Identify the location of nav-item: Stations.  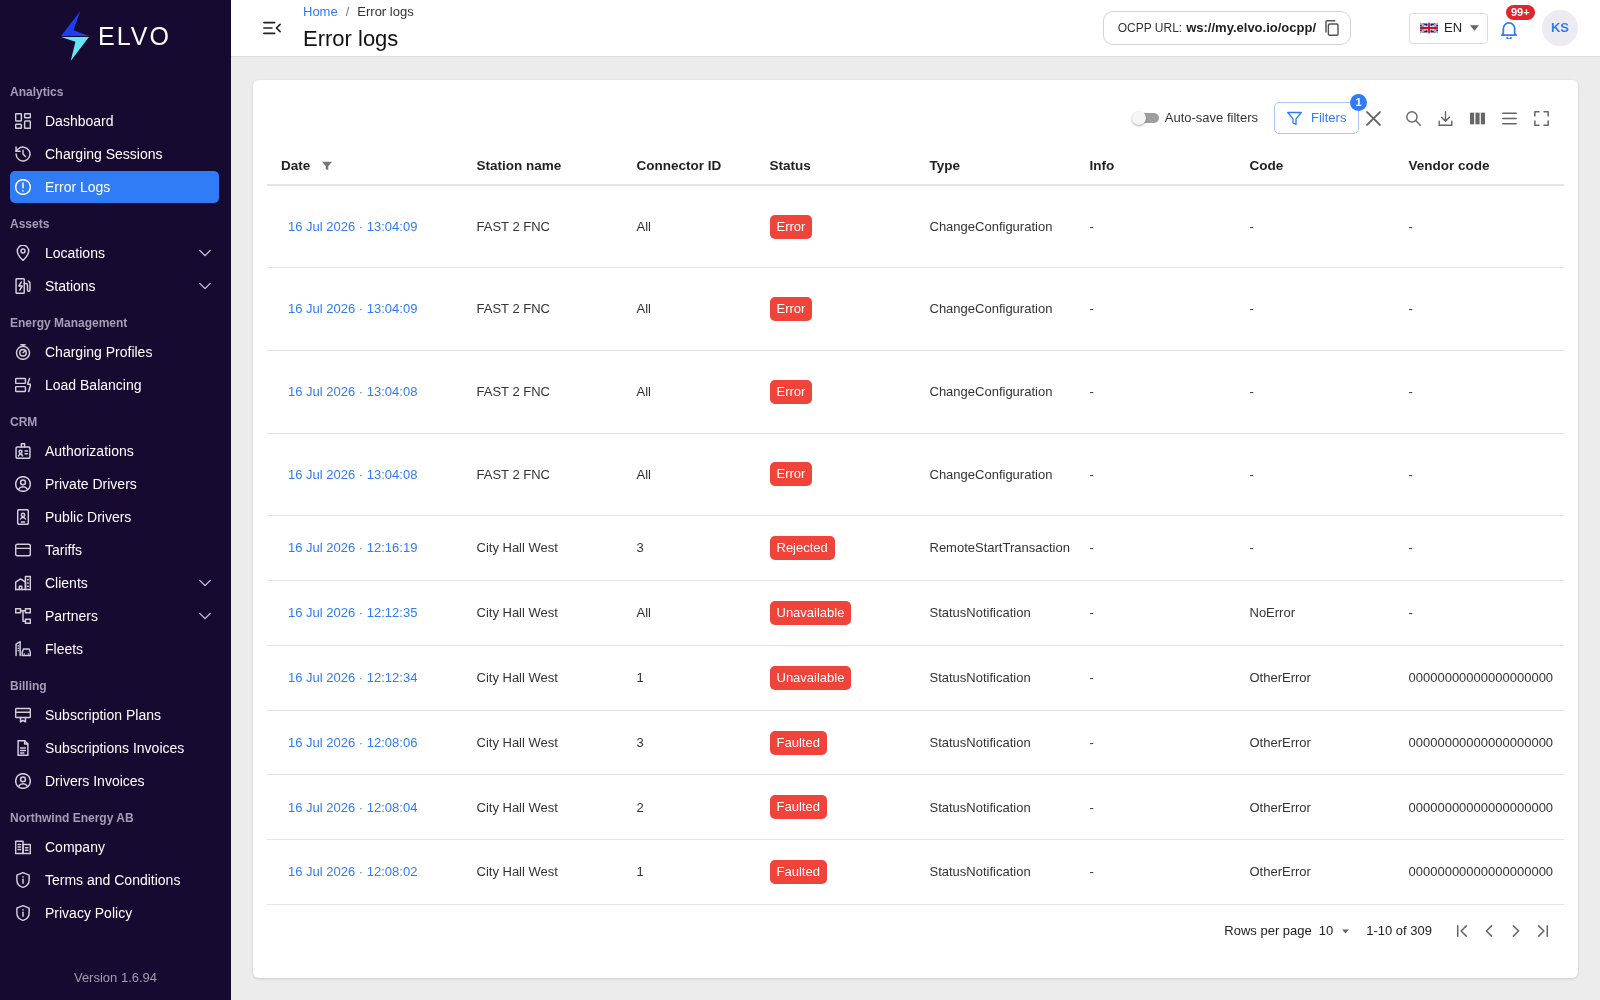
(114, 286).